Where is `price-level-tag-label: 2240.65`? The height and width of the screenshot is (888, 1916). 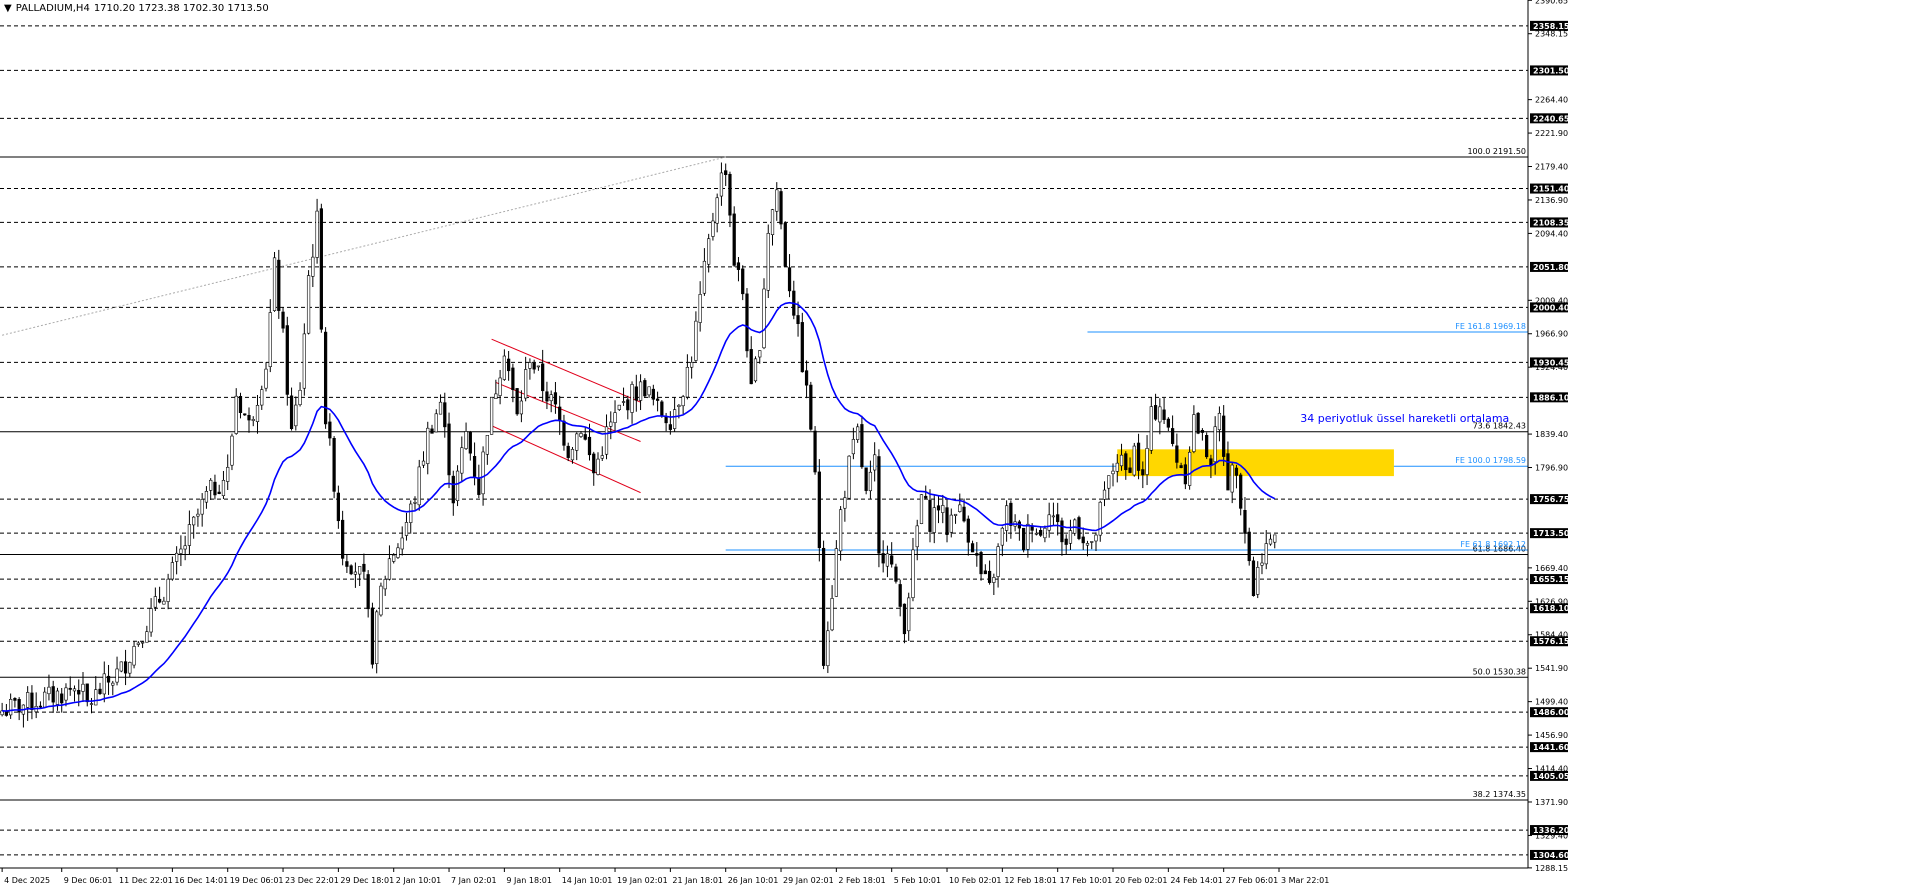
price-level-tag-label: 2240.65 is located at coordinates (1551, 118).